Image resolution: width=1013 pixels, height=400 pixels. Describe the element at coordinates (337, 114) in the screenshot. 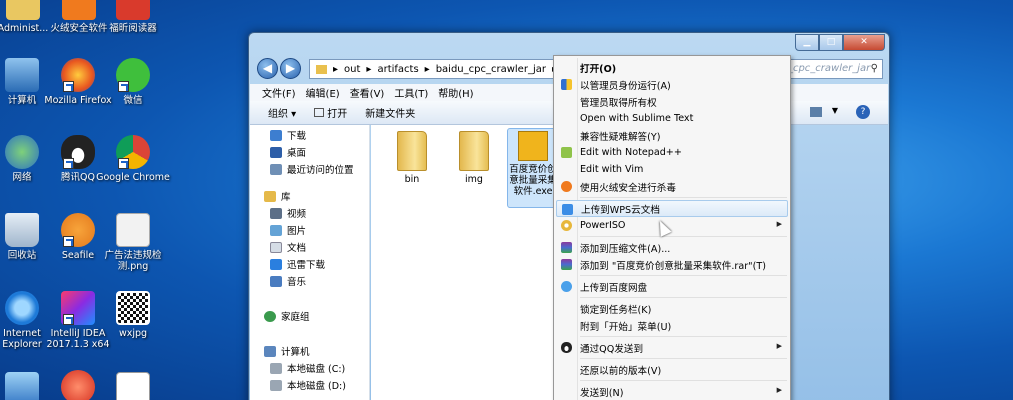

I see `open-label: 打开` at that location.